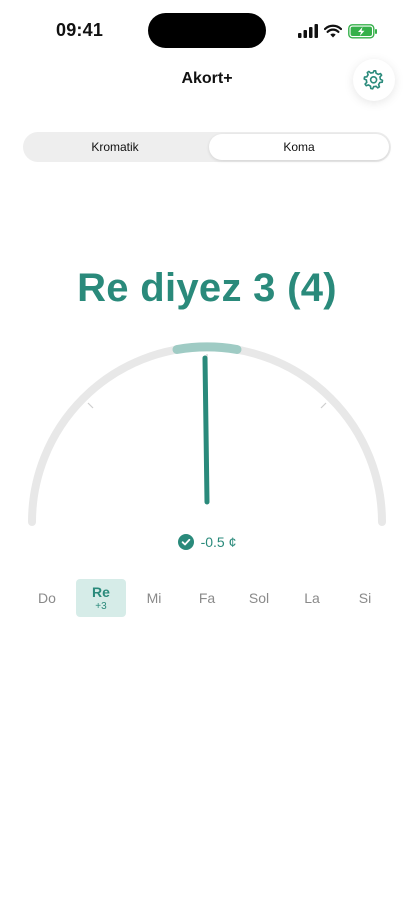 Image resolution: width=414 pixels, height=900 pixels. What do you see at coordinates (101, 606) in the screenshot?
I see `note-offset: +3` at bounding box center [101, 606].